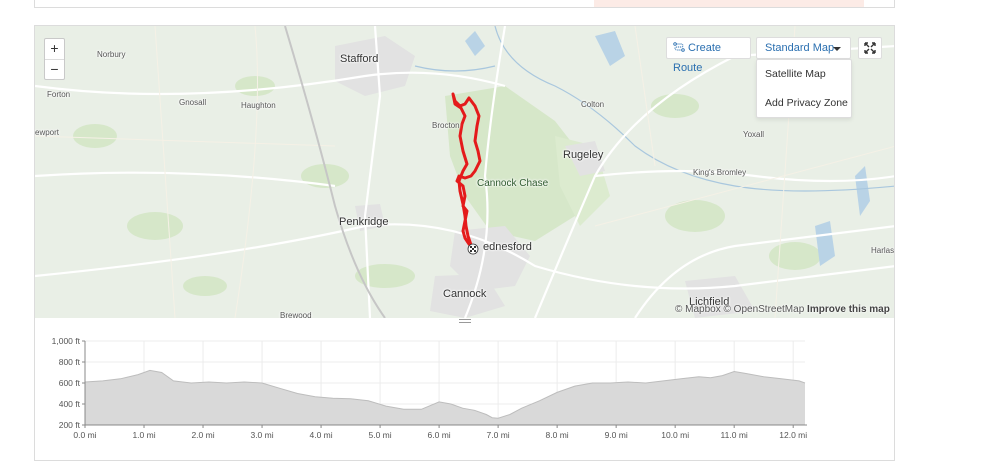 The height and width of the screenshot is (461, 1000). I want to click on place-label-ewport: ewport, so click(47, 132).